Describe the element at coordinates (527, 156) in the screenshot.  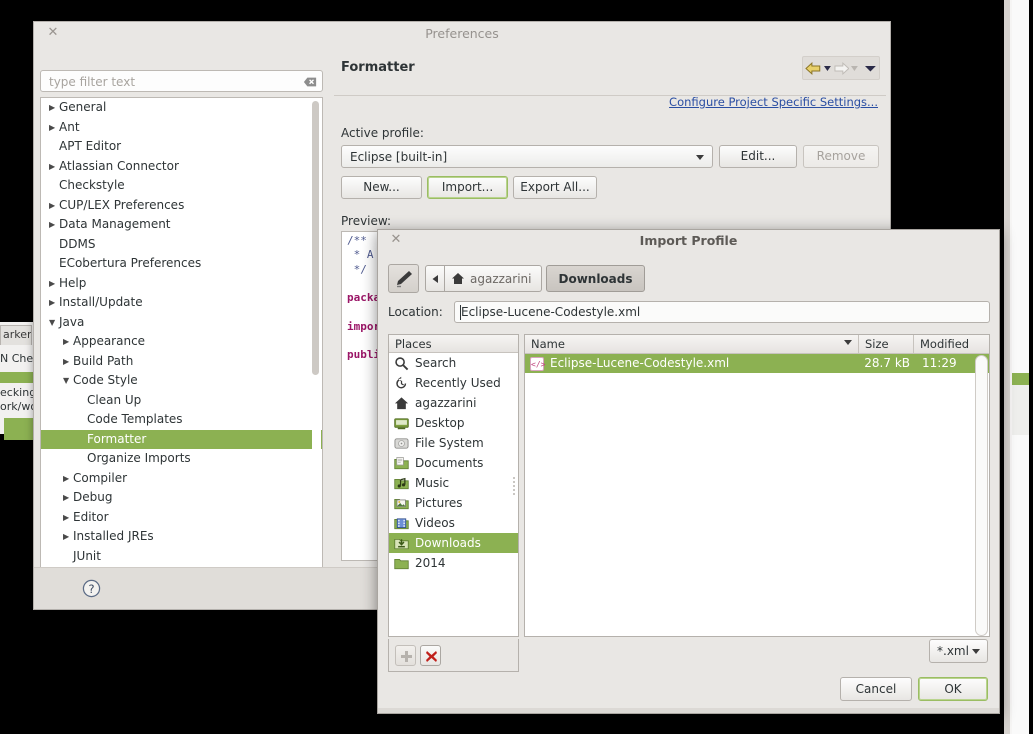
I see `active-profile-select: Eclipse [built-in]` at that location.